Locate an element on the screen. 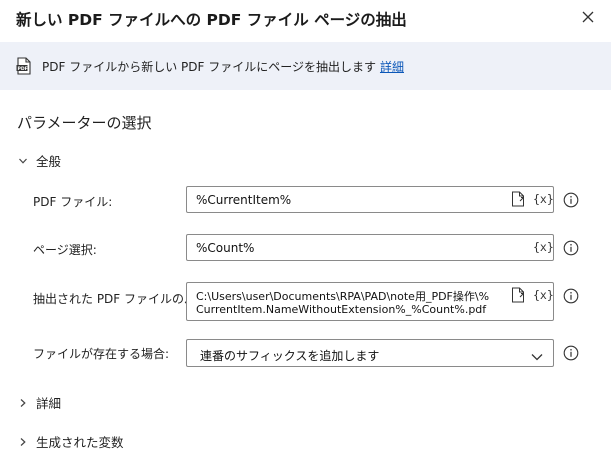 This screenshot has height=466, width=611. pdf-file-value: %CurrentItem% is located at coordinates (244, 200).